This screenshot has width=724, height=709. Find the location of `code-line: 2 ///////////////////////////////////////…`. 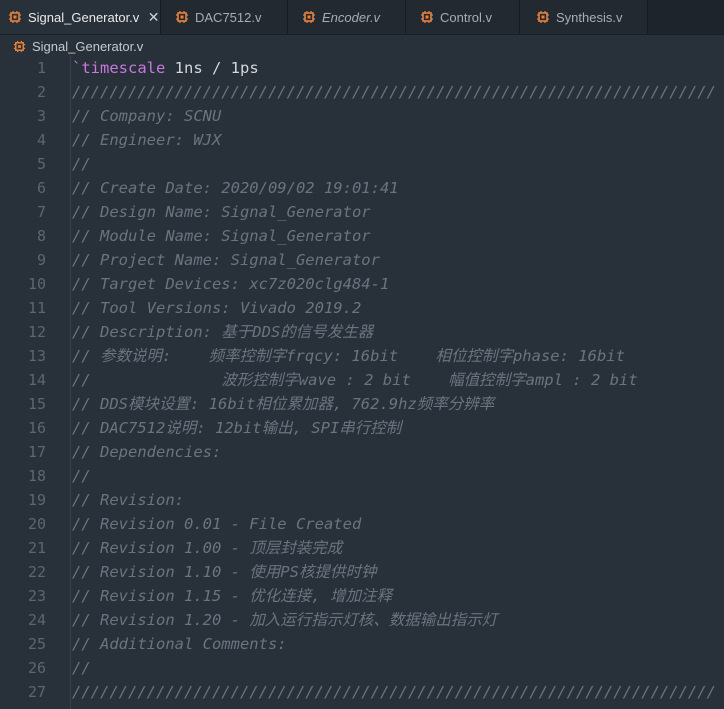

code-line: 2 ///////////////////////////////////////… is located at coordinates (362, 92).